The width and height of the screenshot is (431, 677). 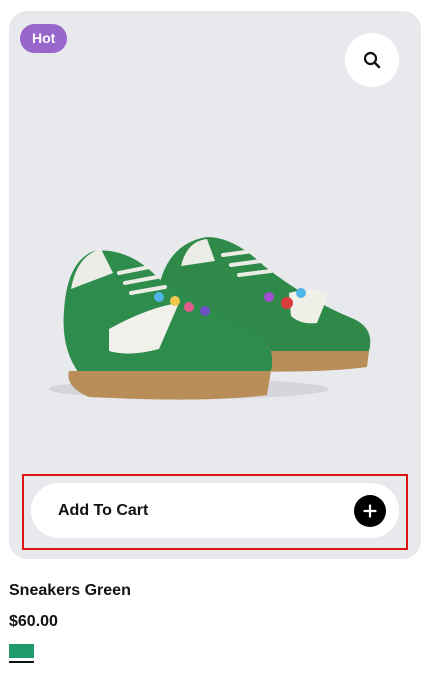 I want to click on swatch-fill, so click(x=21, y=651).